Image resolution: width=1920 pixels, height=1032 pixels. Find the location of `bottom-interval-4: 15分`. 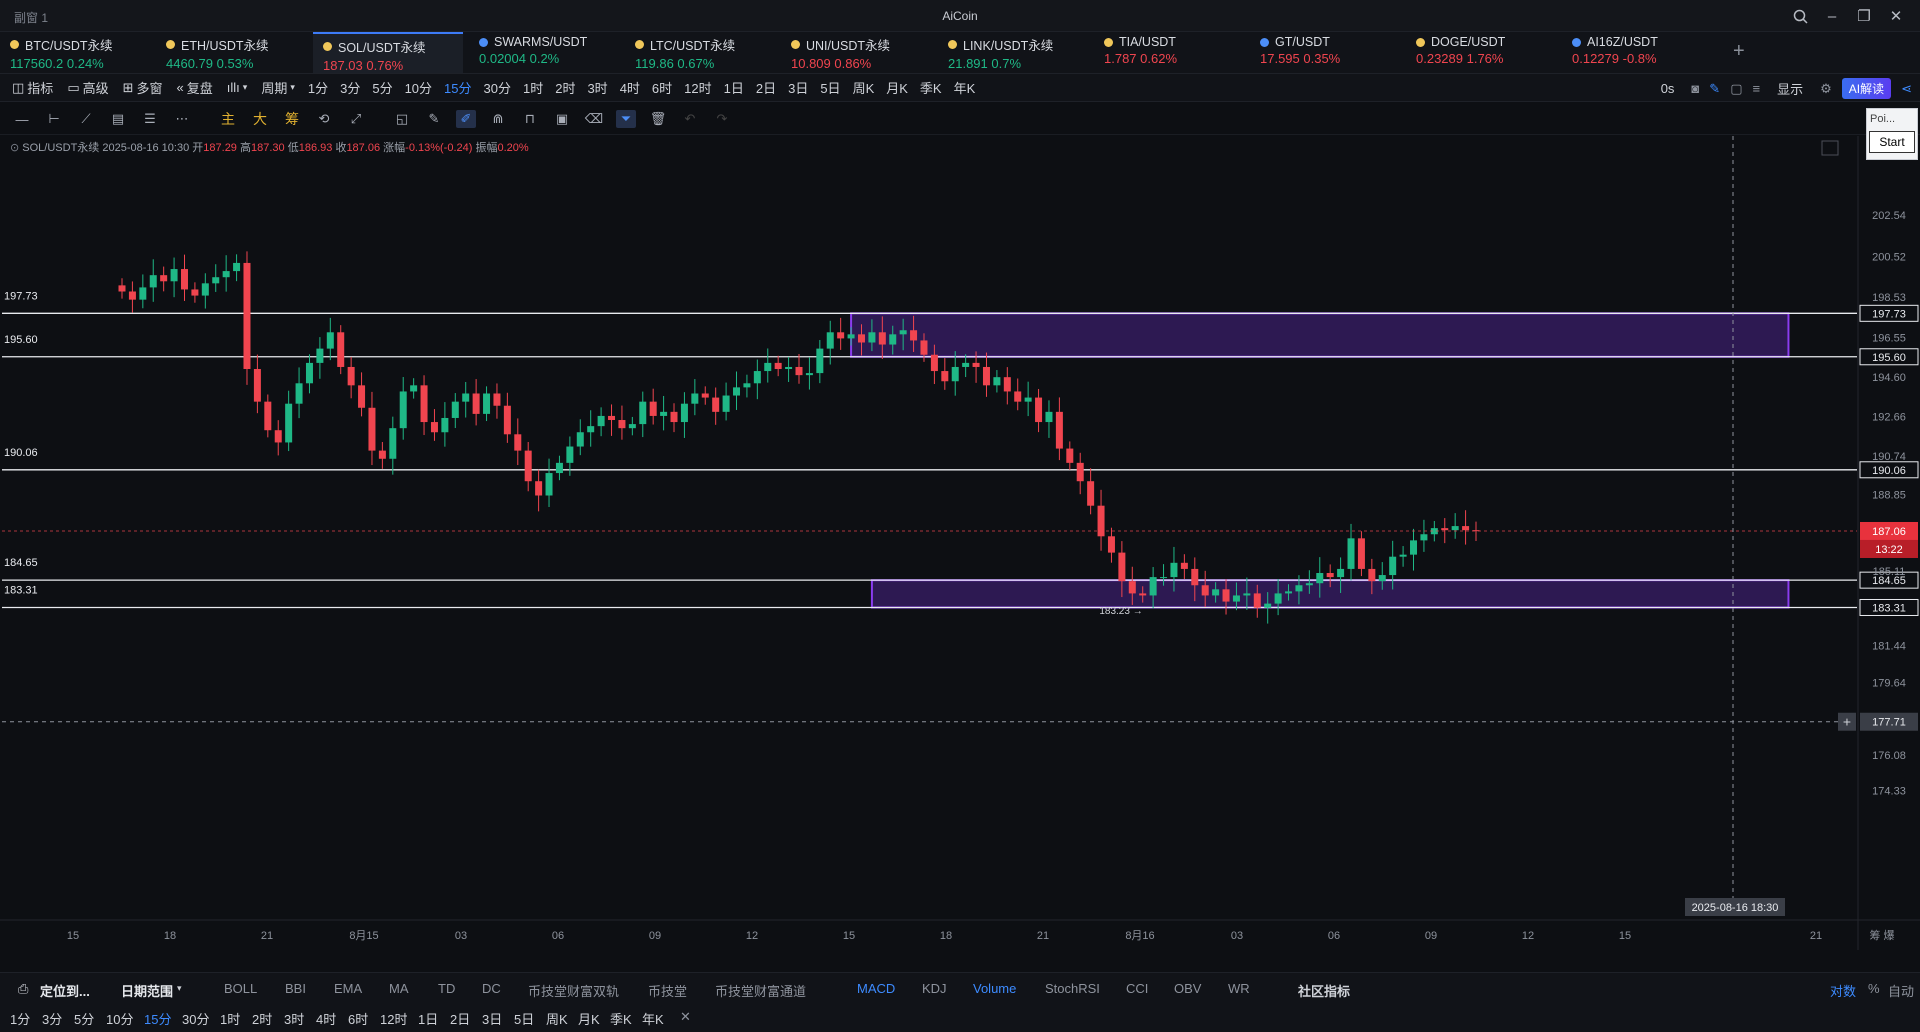

bottom-interval-4: 15分 is located at coordinates (157, 1018).